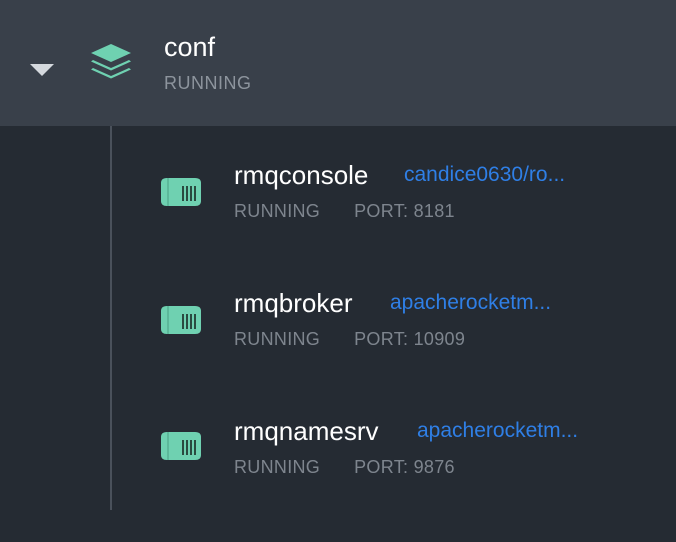  What do you see at coordinates (208, 83) in the screenshot?
I see `group-status: RUNNING` at bounding box center [208, 83].